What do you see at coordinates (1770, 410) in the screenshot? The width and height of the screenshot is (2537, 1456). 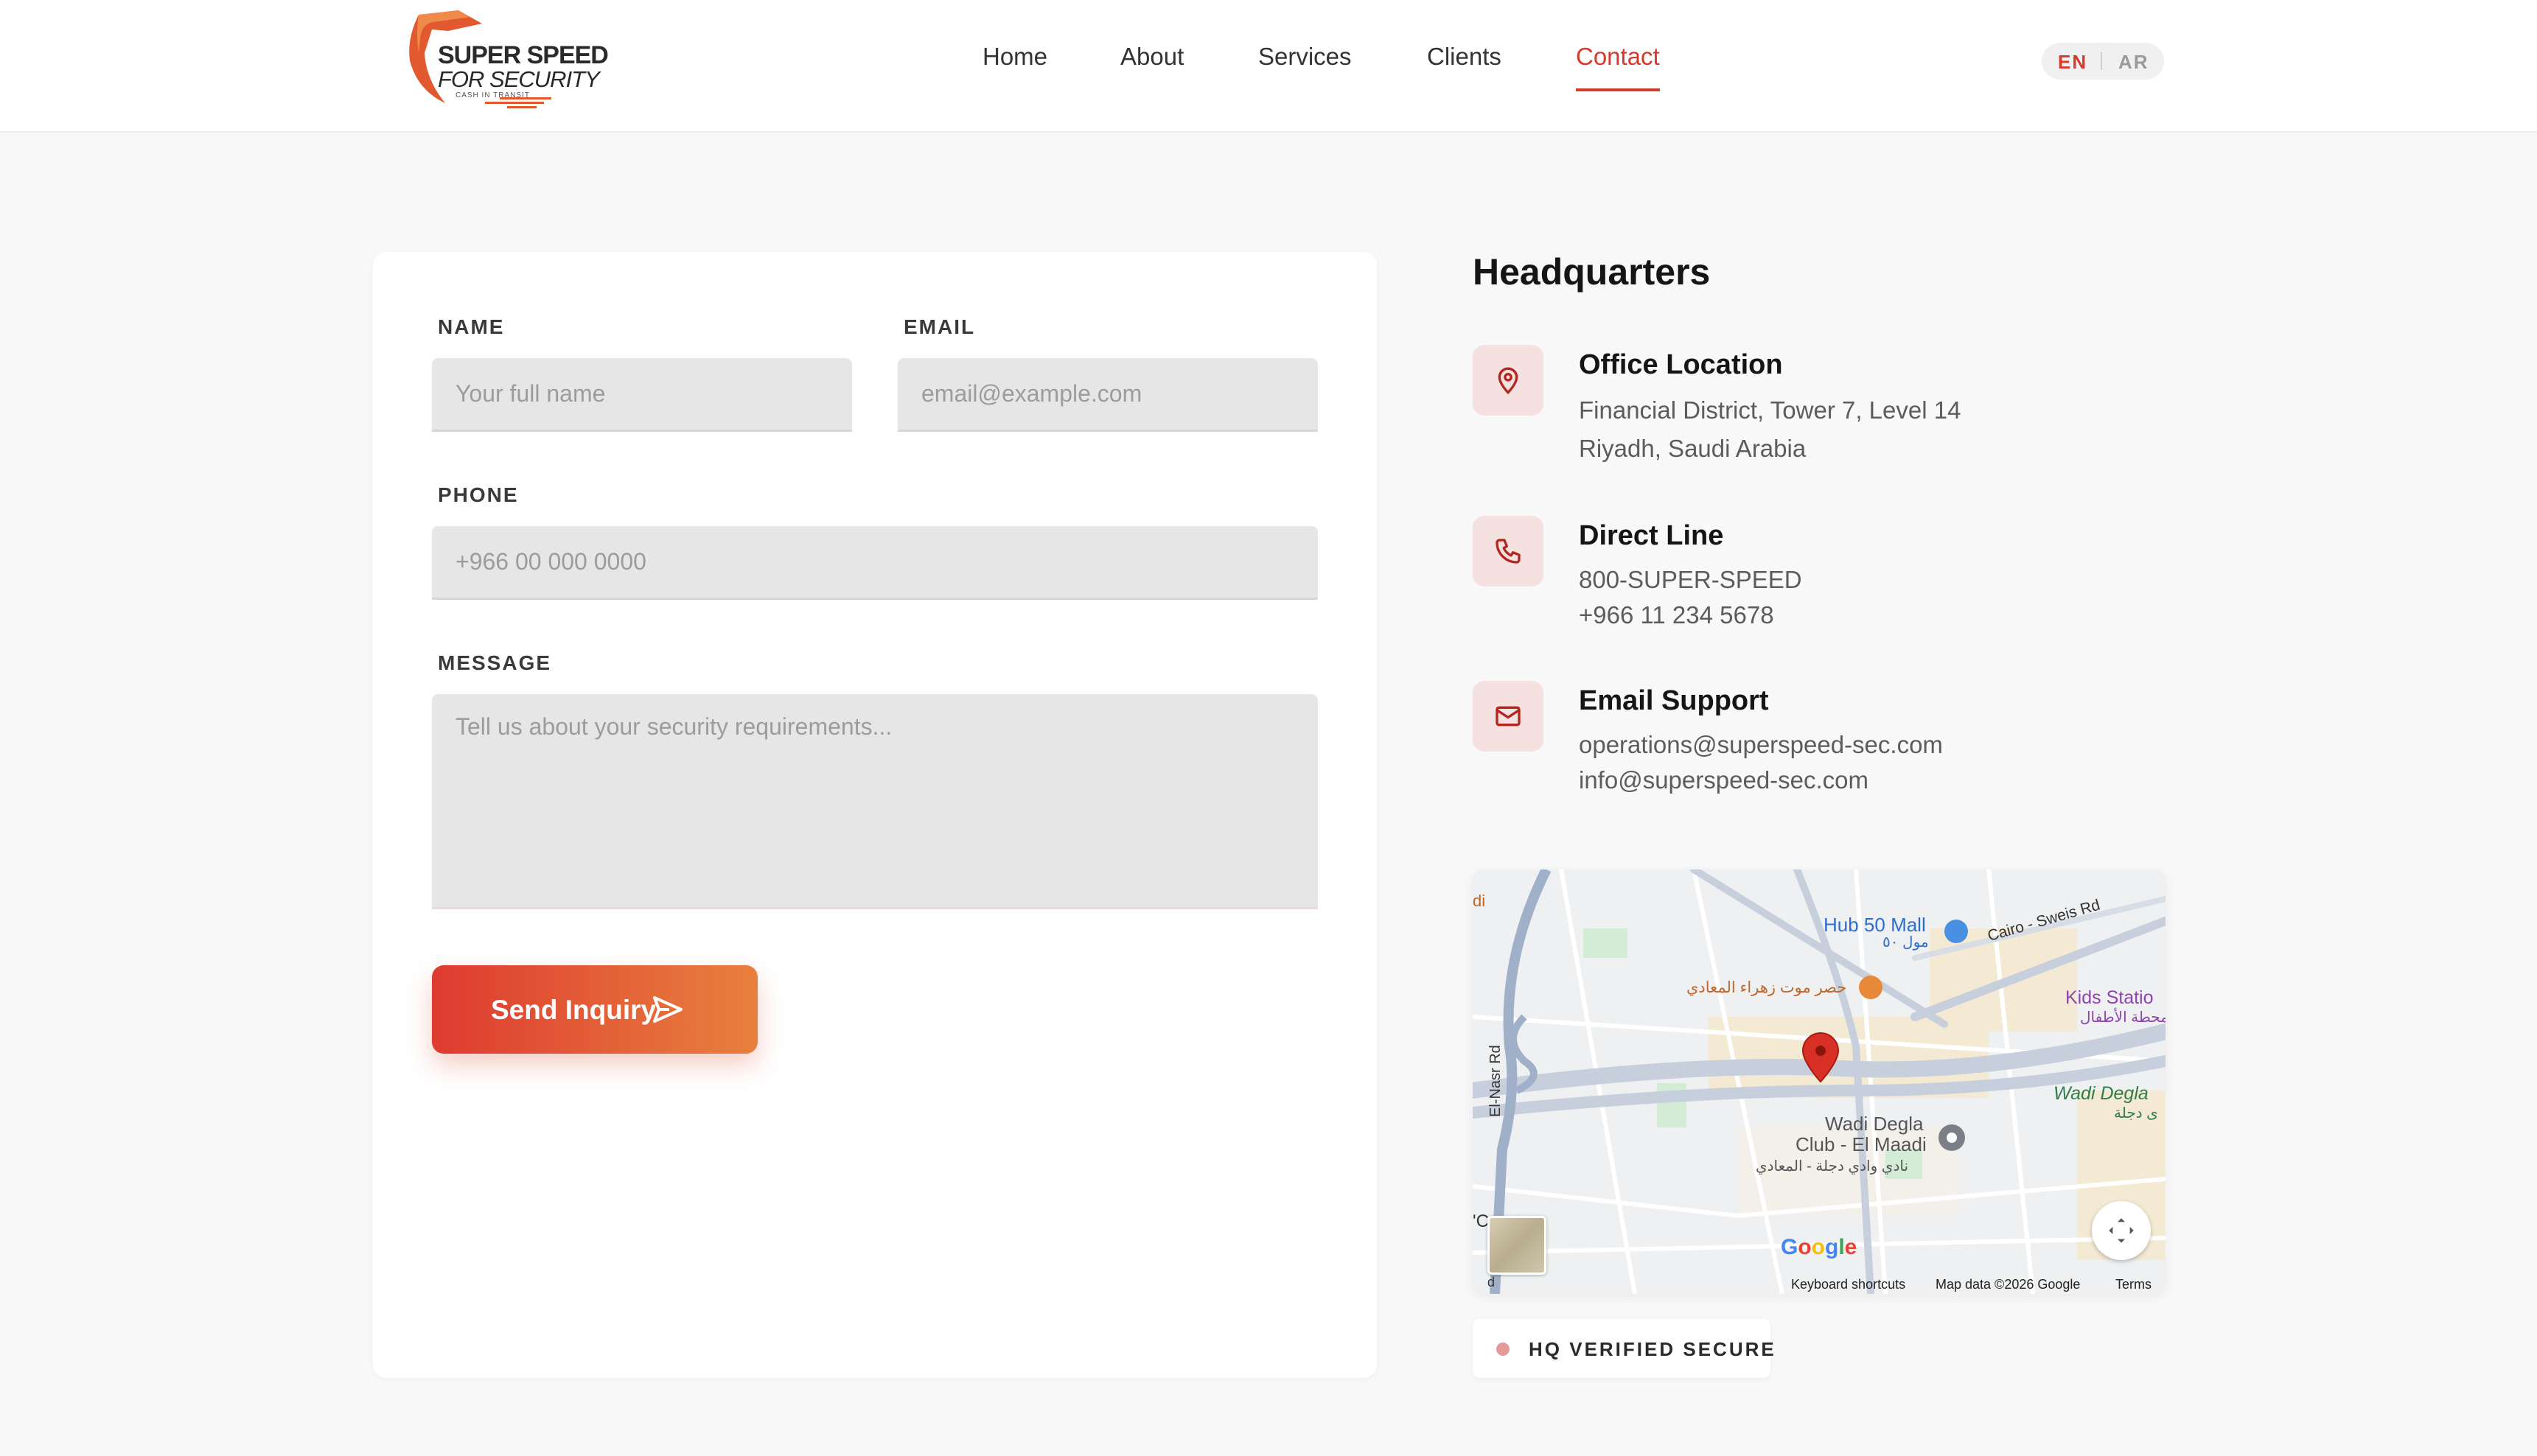 I see `office-address-line1: Financial District, Tower 7, Level 14` at bounding box center [1770, 410].